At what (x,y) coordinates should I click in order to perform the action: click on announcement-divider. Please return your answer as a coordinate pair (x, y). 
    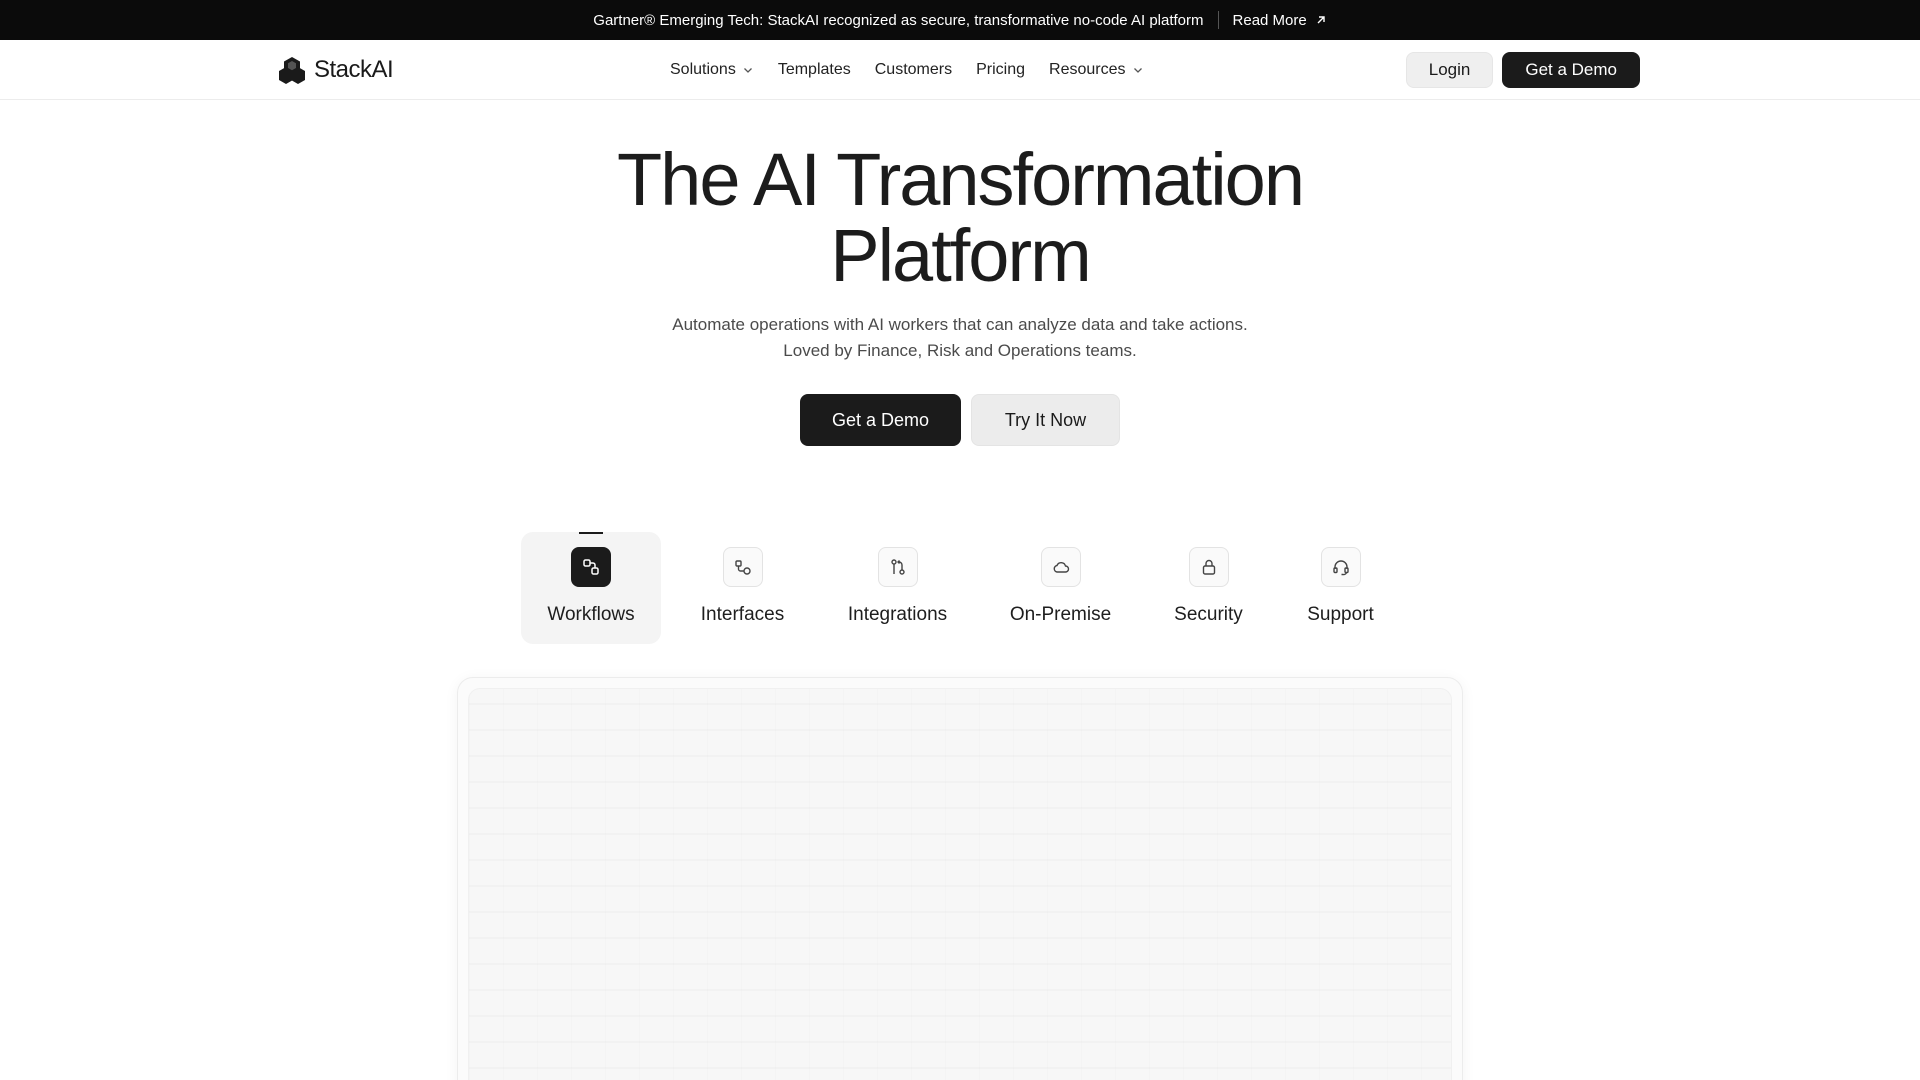
    Looking at the image, I should click on (1218, 20).